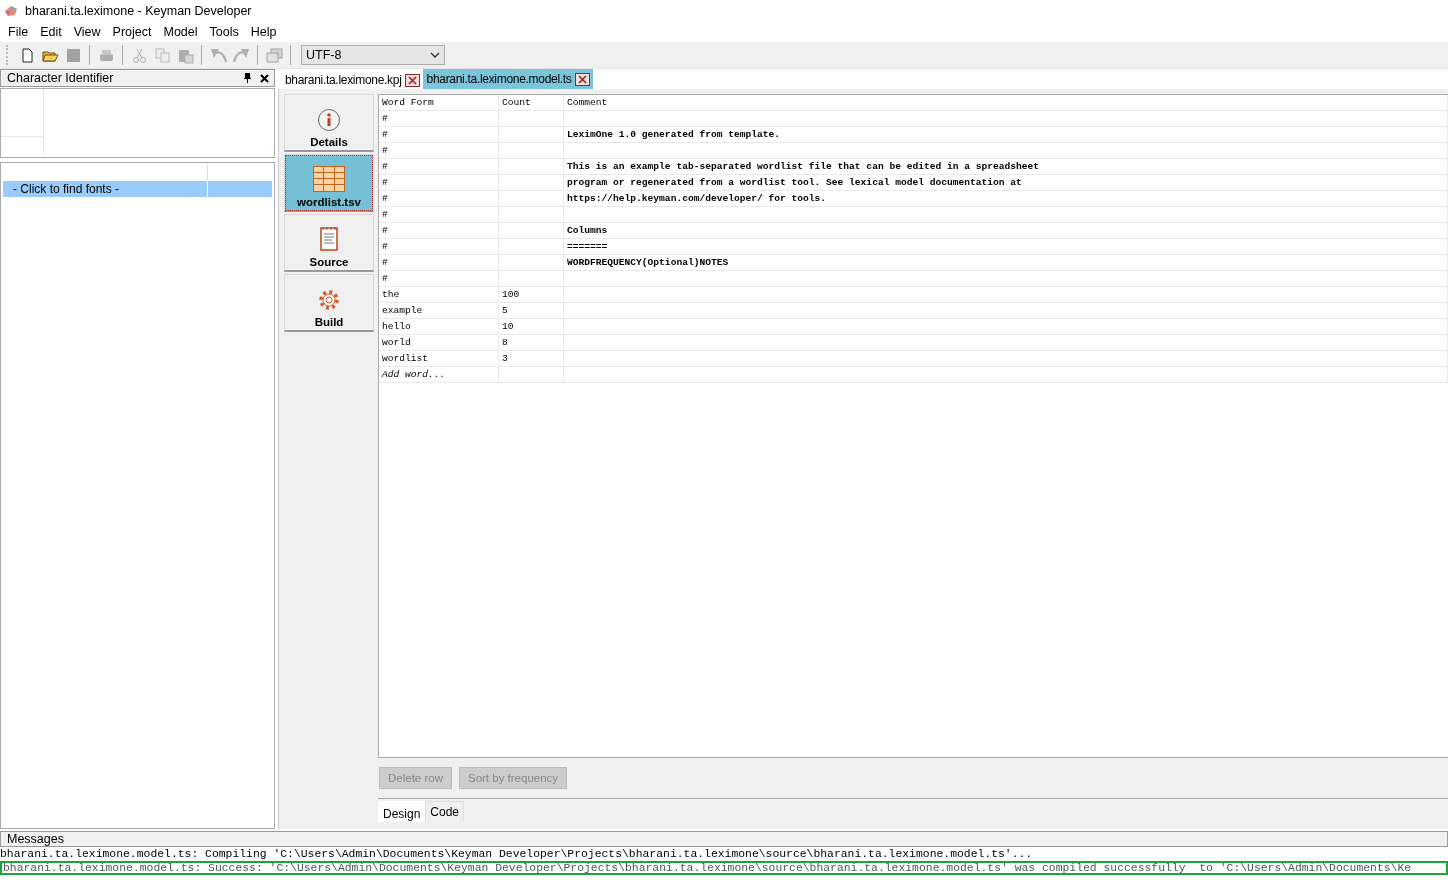  What do you see at coordinates (439, 102) in the screenshot?
I see `column-header: Word Form` at bounding box center [439, 102].